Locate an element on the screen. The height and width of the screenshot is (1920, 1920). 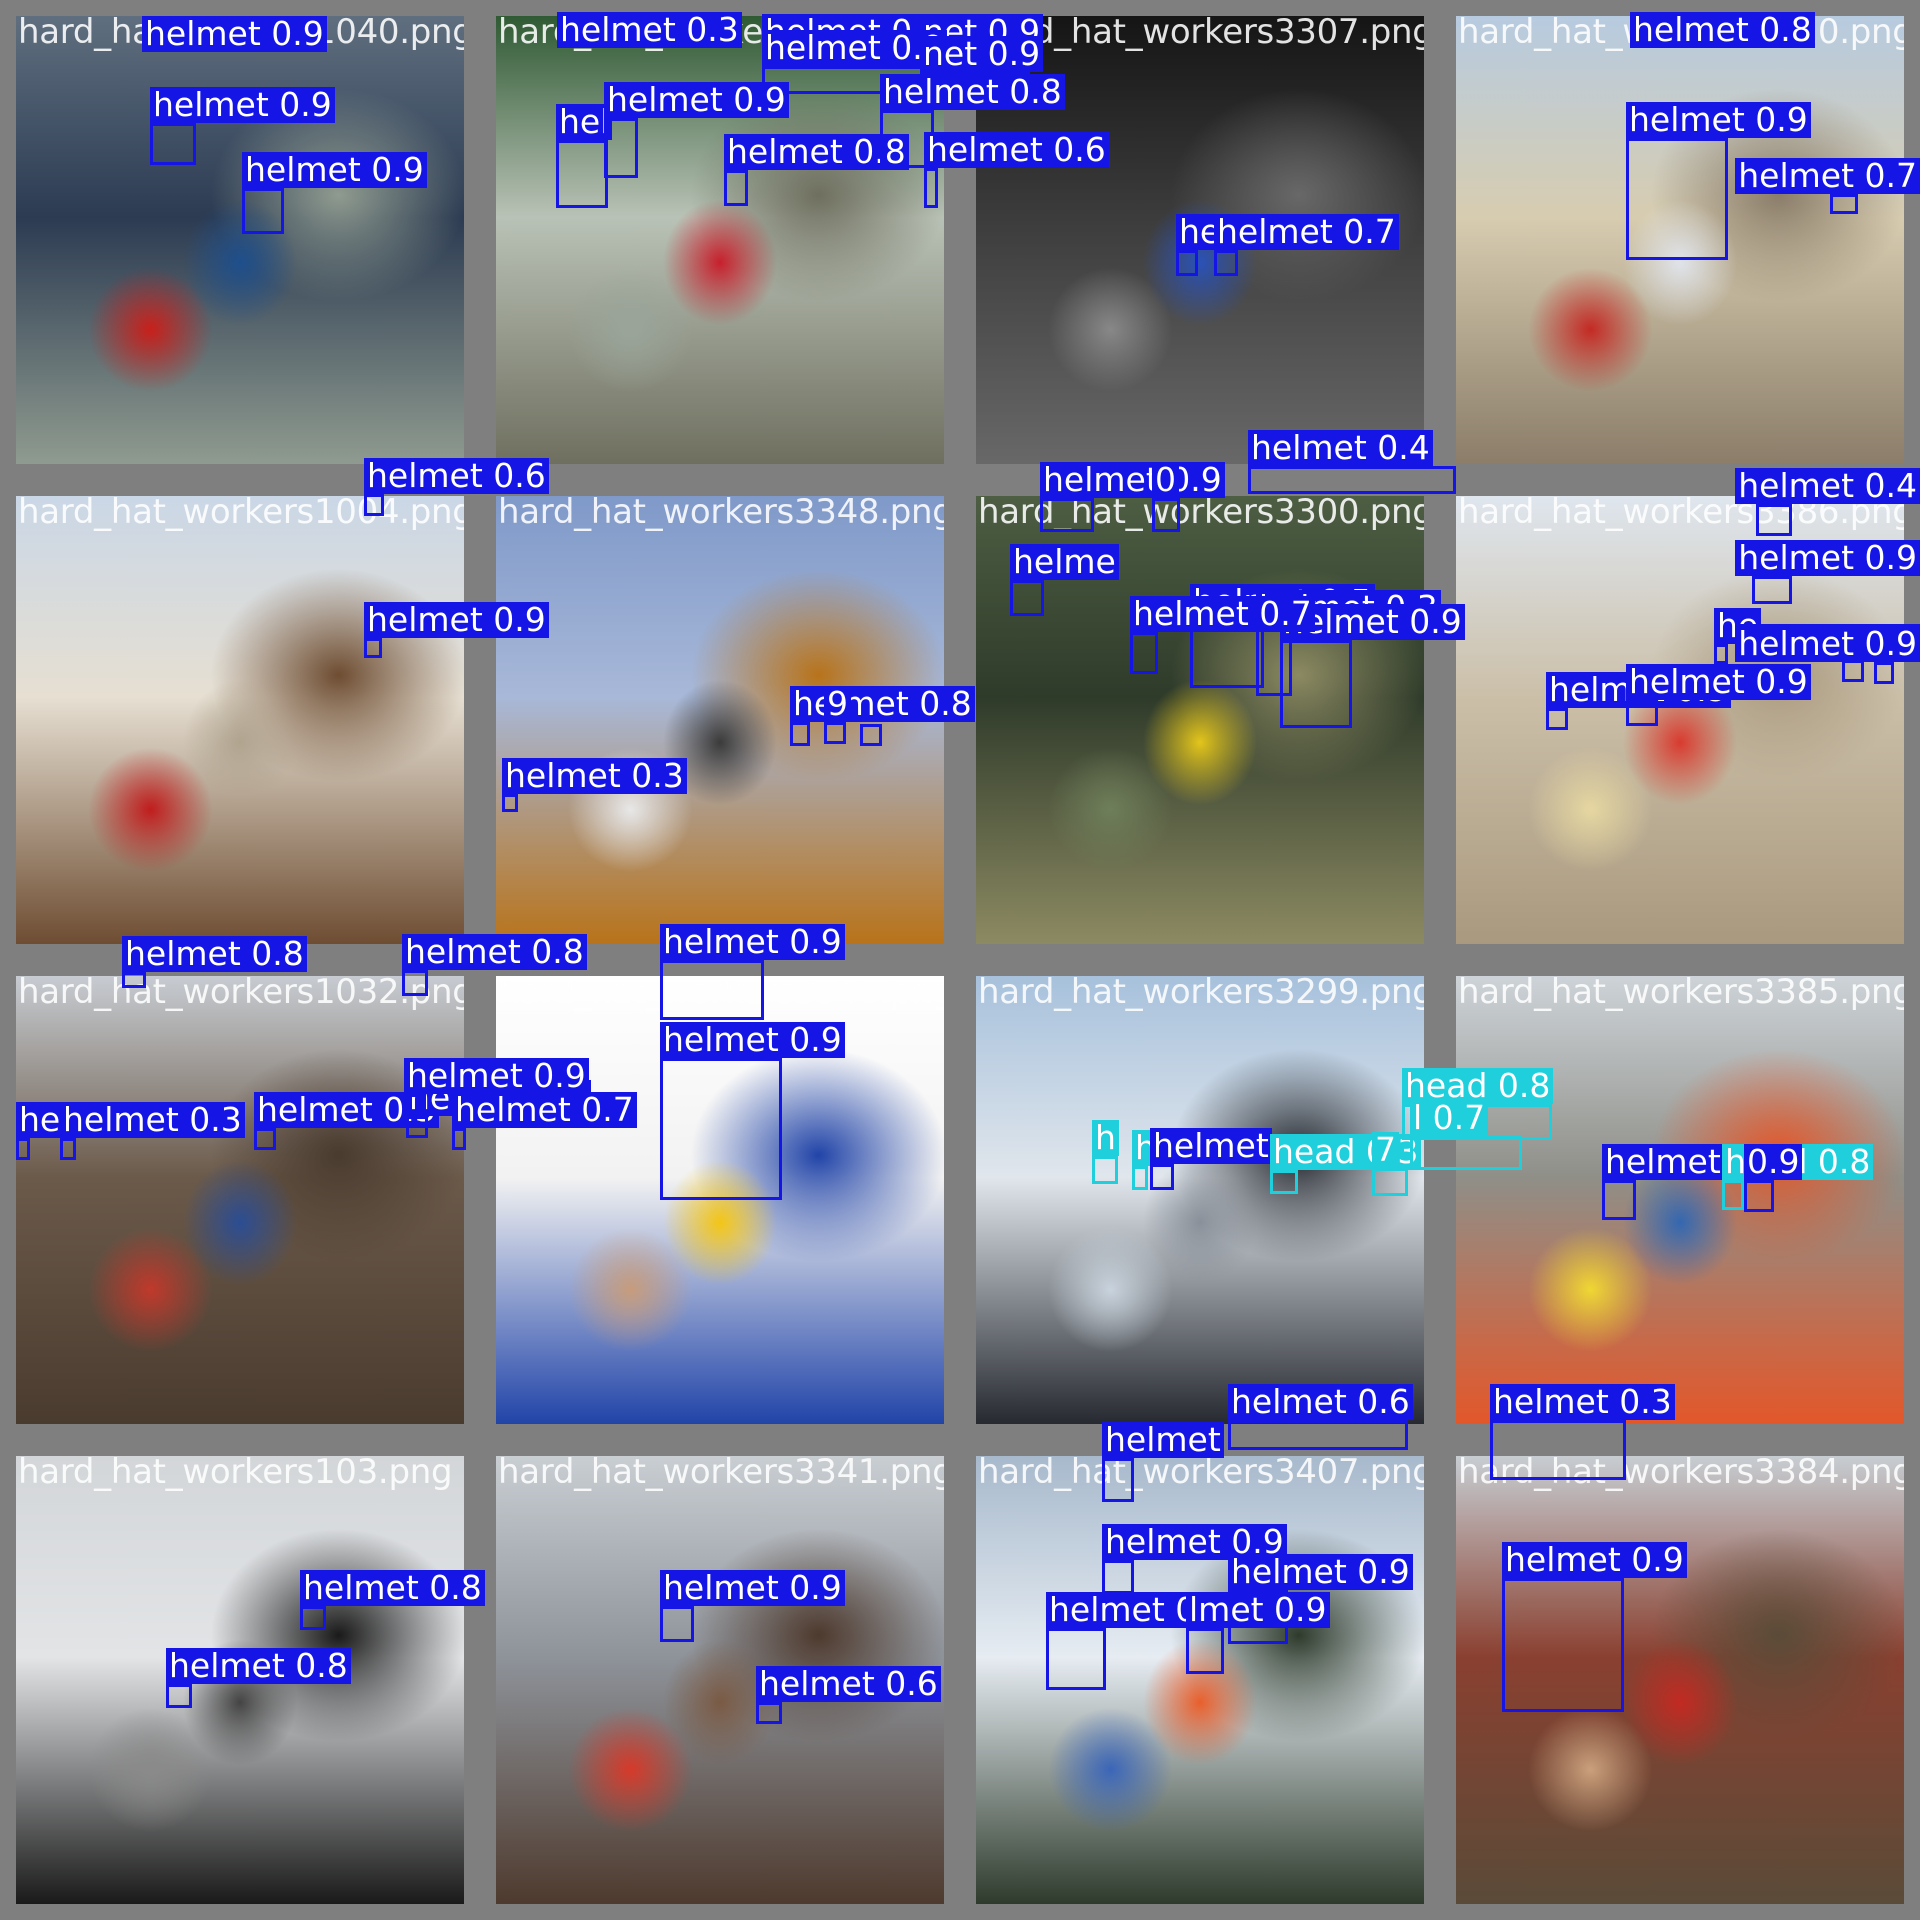
image-tile: hard_hat_workers1032.png is located at coordinates (240, 1200).